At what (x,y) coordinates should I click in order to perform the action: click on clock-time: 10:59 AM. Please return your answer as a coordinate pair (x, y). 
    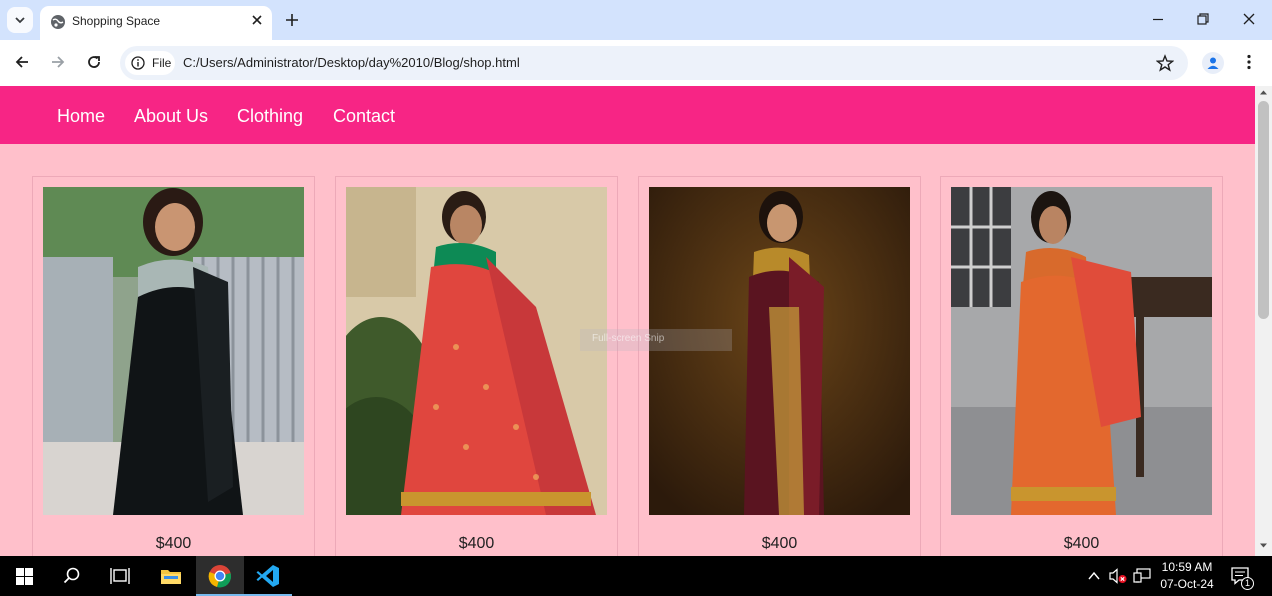
    Looking at the image, I should click on (1187, 567).